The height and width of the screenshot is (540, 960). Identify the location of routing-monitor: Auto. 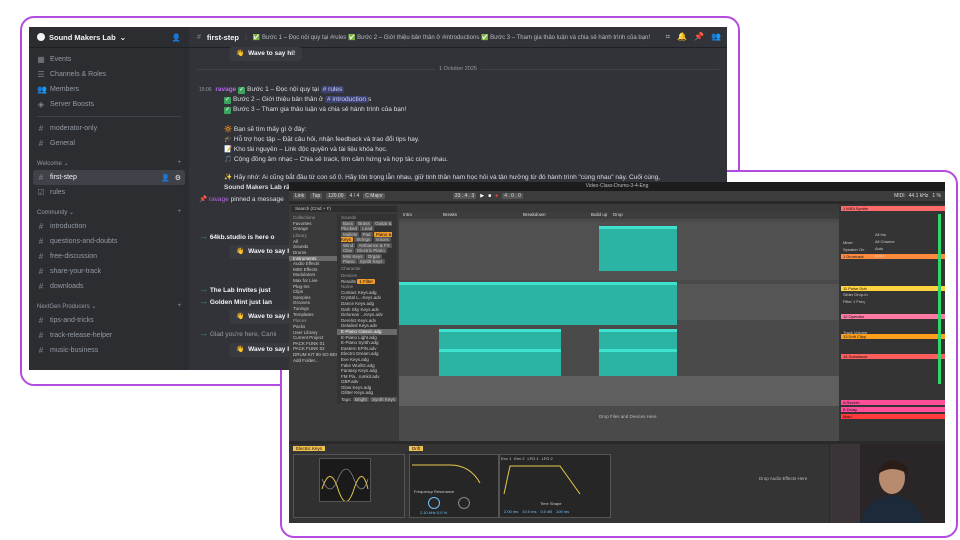
(879, 248).